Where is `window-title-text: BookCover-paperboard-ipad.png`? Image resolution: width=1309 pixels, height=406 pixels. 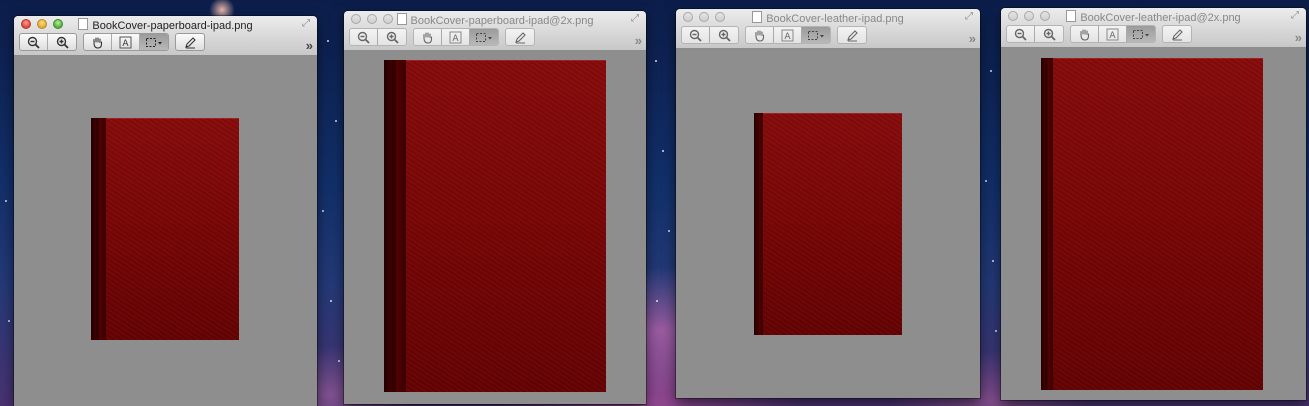 window-title-text: BookCover-paperboard-ipad.png is located at coordinates (172, 26).